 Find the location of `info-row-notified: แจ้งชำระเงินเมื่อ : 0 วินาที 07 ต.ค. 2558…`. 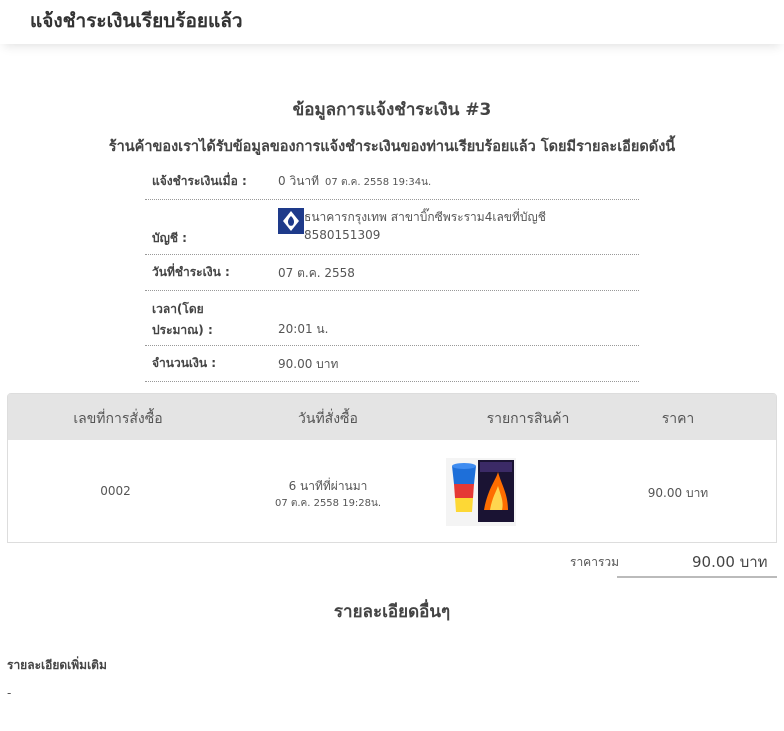

info-row-notified: แจ้งชำระเงินเมื่อ : 0 วินาที 07 ต.ค. 2558… is located at coordinates (392, 182).